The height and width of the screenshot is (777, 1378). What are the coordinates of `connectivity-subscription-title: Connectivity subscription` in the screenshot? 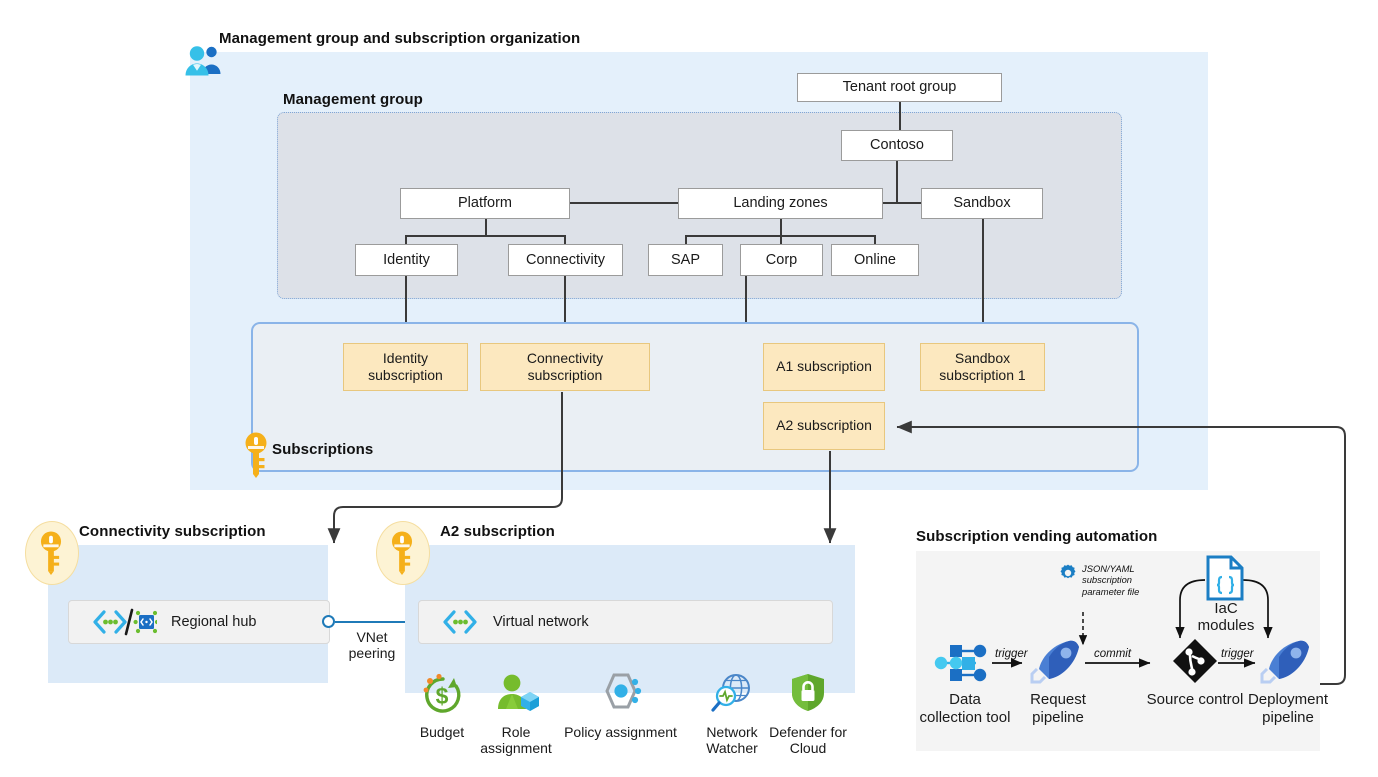 It's located at (172, 531).